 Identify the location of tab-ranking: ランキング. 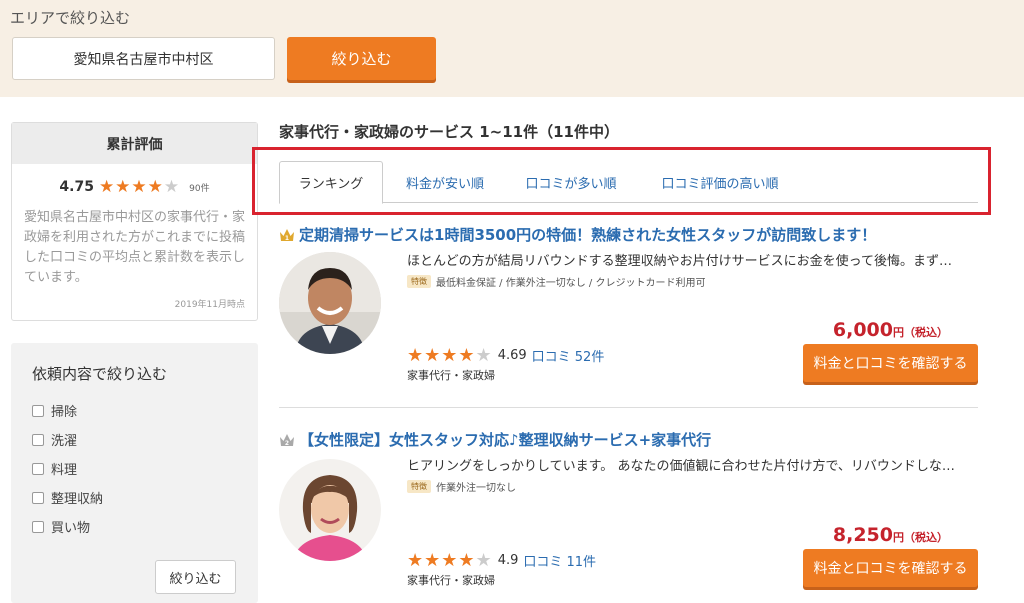
(331, 182).